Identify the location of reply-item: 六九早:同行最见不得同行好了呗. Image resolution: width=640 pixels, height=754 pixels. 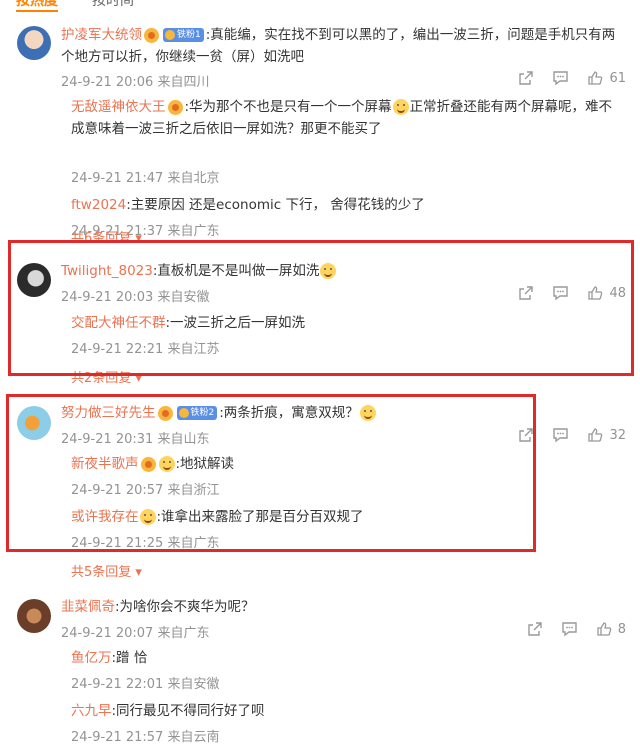
(350, 711).